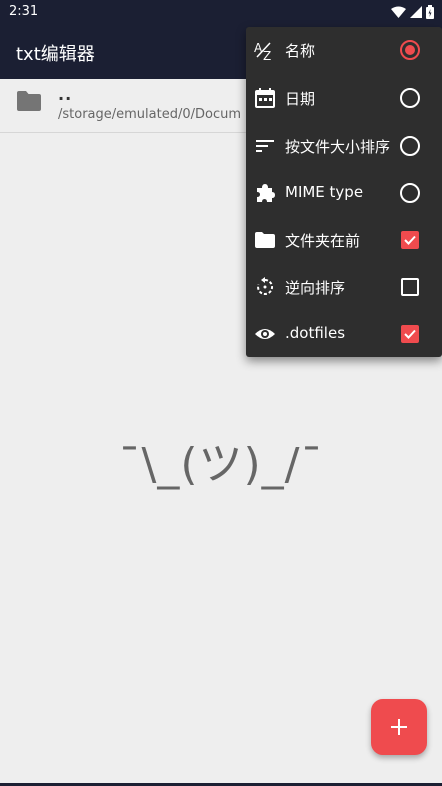 This screenshot has height=786, width=442. What do you see at coordinates (265, 98) in the screenshot?
I see `calendar-icon` at bounding box center [265, 98].